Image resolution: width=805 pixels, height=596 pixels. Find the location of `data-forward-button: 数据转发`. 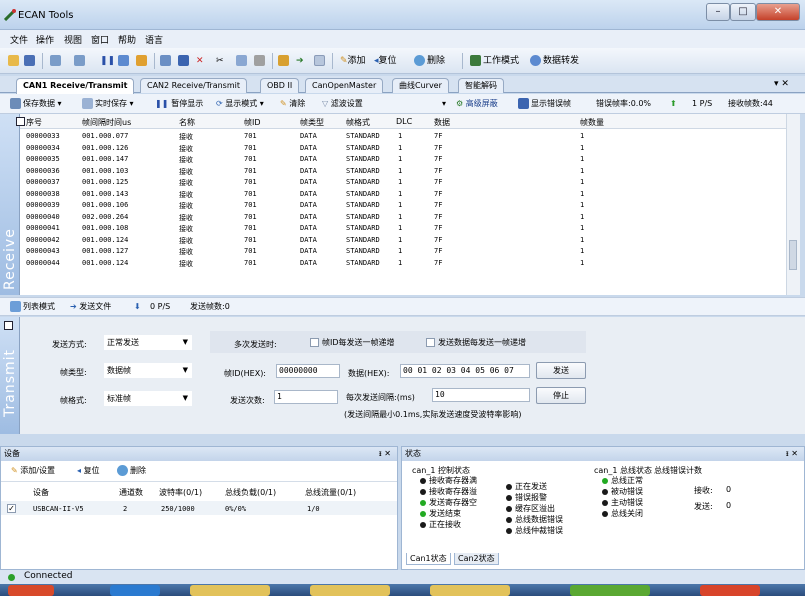

data-forward-button: 数据转发 is located at coordinates (554, 61).